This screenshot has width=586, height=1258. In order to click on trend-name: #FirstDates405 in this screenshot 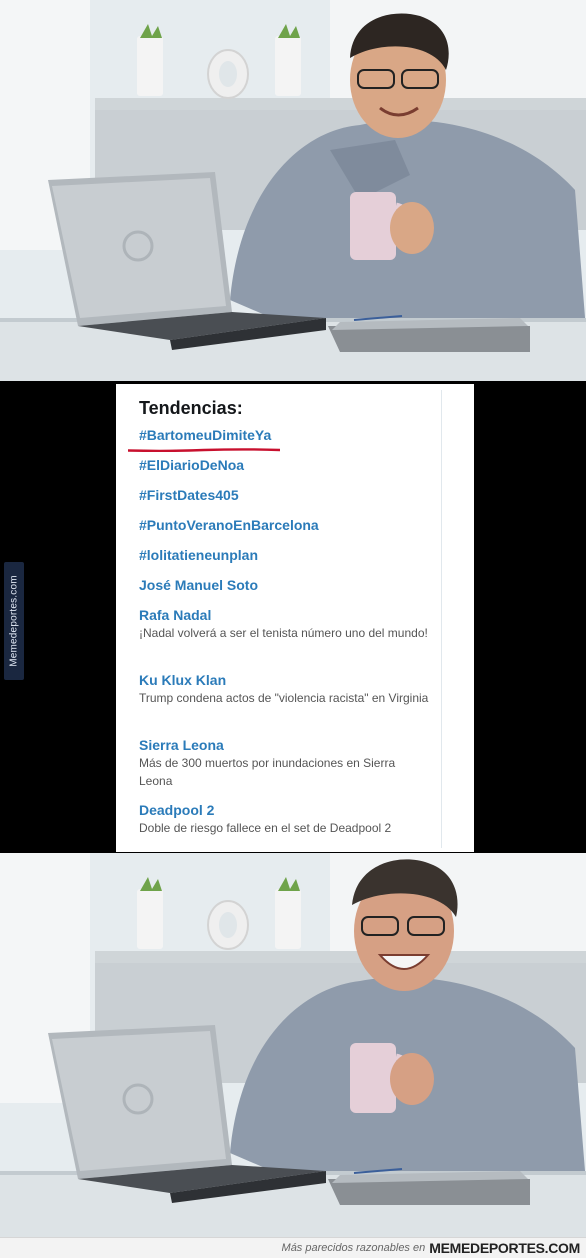, I will do `click(295, 495)`.